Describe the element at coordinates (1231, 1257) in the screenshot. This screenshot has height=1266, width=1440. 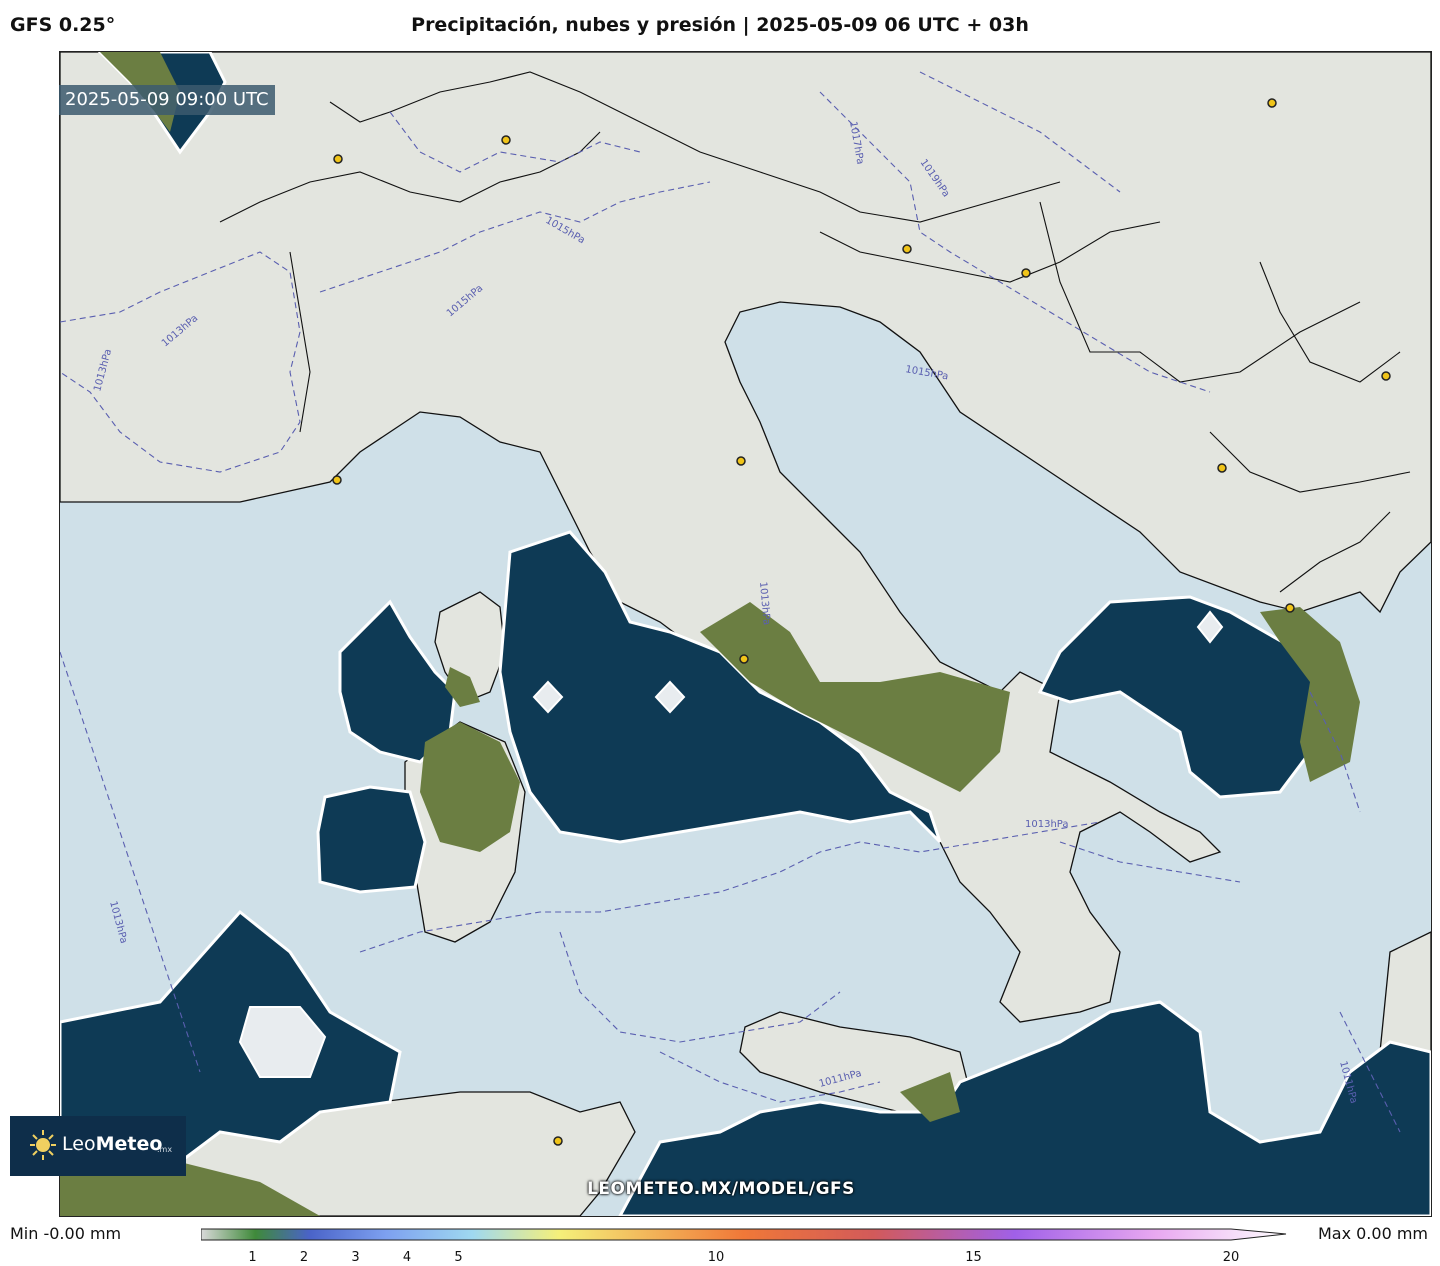
I see `colorbar-tick-label: 20` at that location.